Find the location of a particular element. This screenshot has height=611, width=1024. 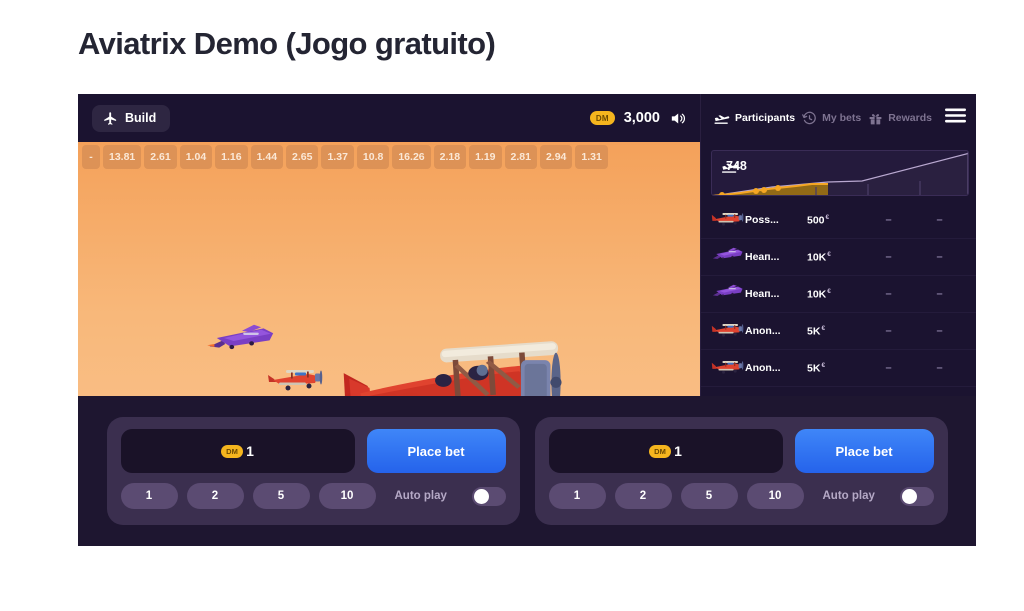

balance-amount: 3,000 is located at coordinates (641, 118).